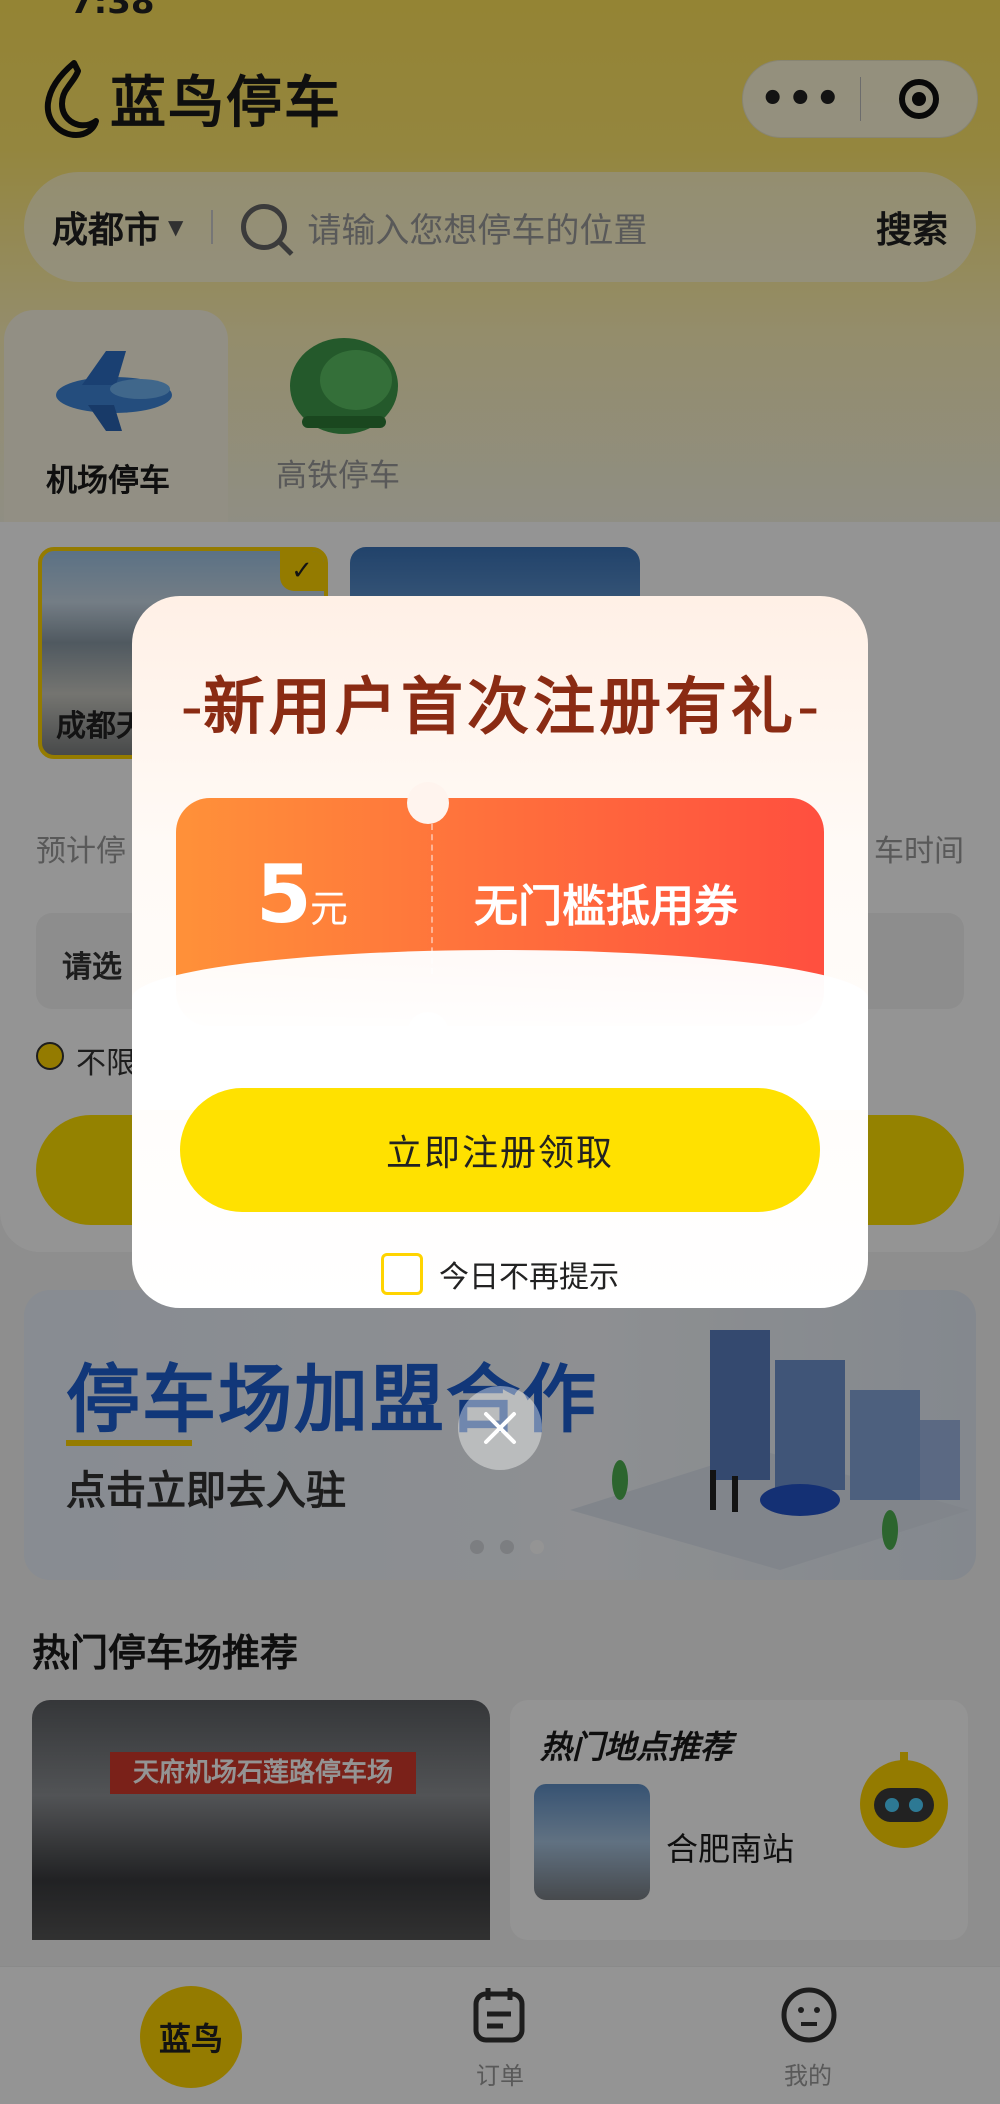  Describe the element at coordinates (529, 1277) in the screenshot. I see `dont-remind-label: 今日不再提示` at that location.